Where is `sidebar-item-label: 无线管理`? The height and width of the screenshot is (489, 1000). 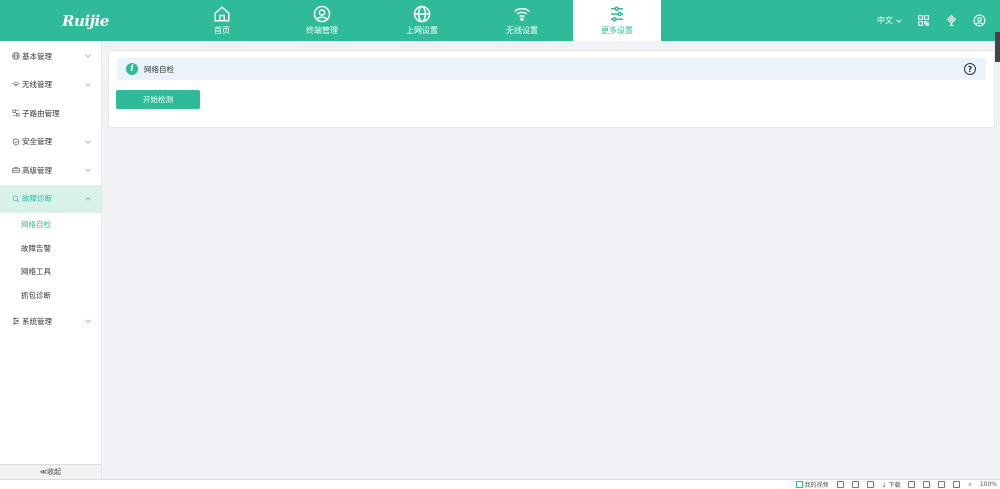
sidebar-item-label: 无线管理 is located at coordinates (37, 85).